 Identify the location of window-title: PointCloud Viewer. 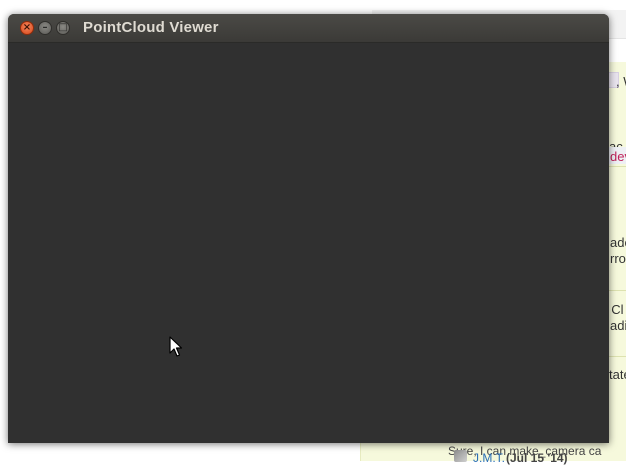
(151, 27).